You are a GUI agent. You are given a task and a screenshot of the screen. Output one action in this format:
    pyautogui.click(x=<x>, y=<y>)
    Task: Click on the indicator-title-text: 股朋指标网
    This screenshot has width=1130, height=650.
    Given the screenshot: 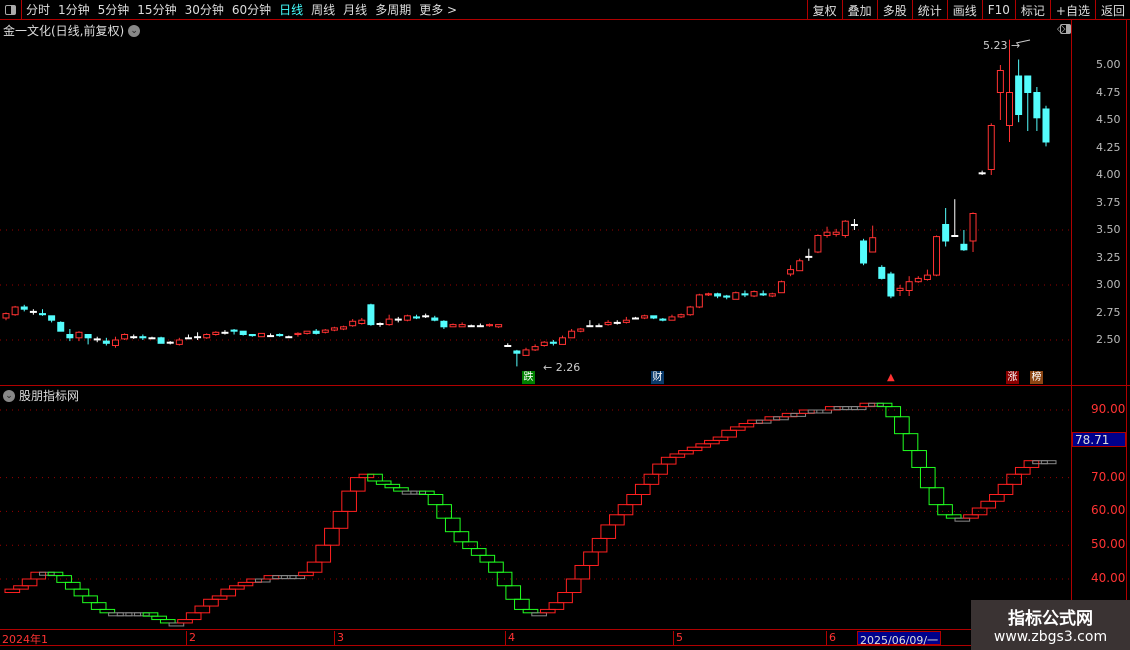 What is the action you would take?
    pyautogui.click(x=49, y=396)
    